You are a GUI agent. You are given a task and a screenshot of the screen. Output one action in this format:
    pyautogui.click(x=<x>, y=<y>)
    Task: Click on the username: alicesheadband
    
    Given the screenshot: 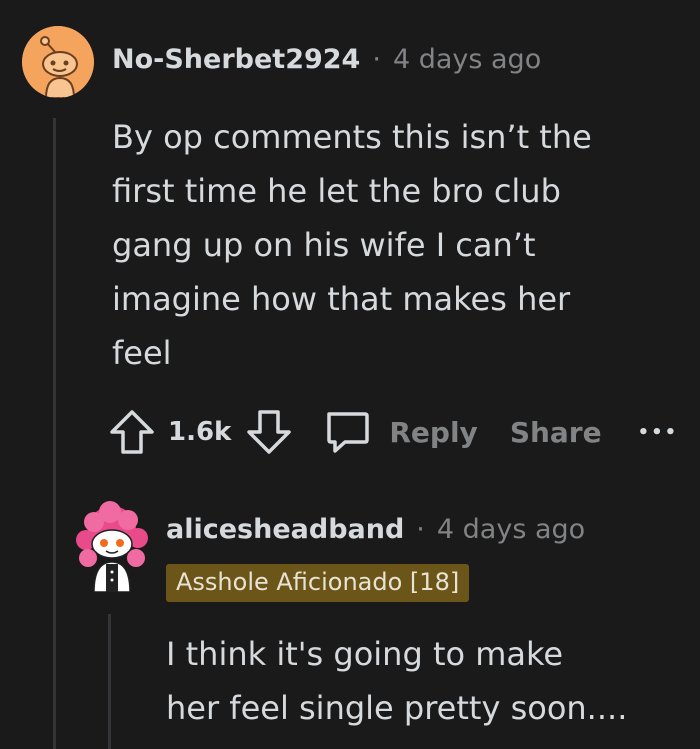 What is the action you would take?
    pyautogui.click(x=285, y=529)
    